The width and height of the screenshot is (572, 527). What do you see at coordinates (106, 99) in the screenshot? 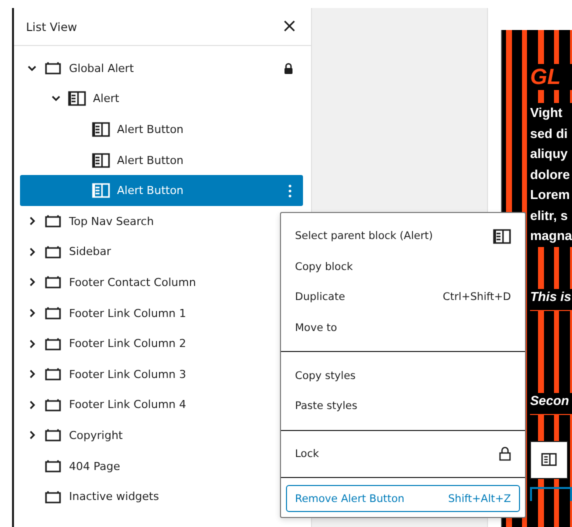
I see `block-name: Alert` at bounding box center [106, 99].